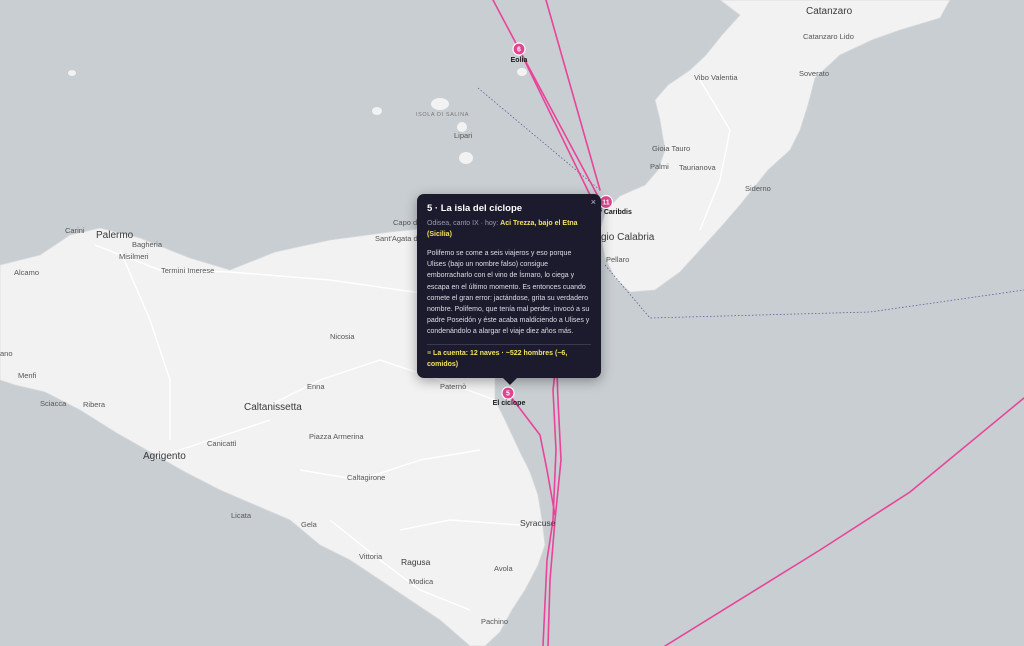 The image size is (1024, 646). Describe the element at coordinates (75, 230) in the screenshot. I see `label-carini: Carini` at that location.